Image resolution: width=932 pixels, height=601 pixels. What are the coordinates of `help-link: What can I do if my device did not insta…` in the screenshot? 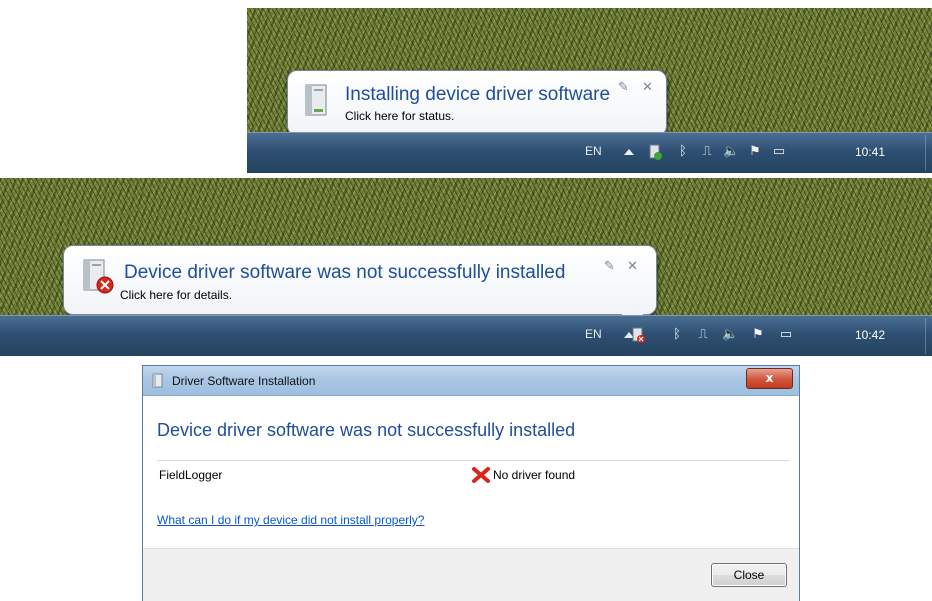 It's located at (290, 520).